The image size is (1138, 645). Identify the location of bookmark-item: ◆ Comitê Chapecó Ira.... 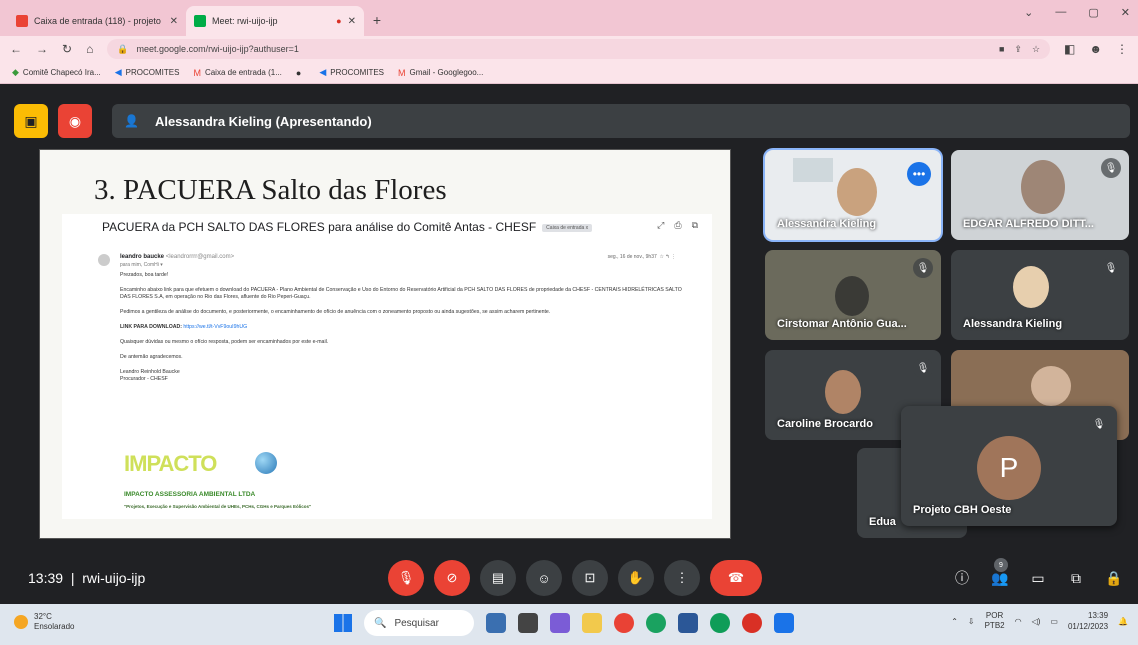
(56, 72).